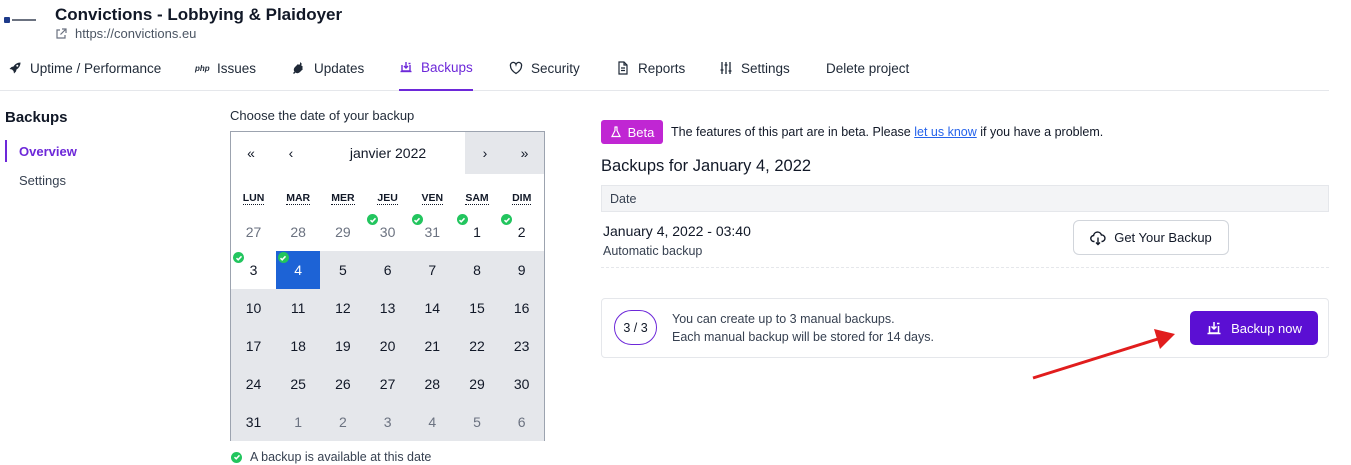 This screenshot has width=1351, height=465. Describe the element at coordinates (1254, 328) in the screenshot. I see `backup-now-button: Backup now` at that location.